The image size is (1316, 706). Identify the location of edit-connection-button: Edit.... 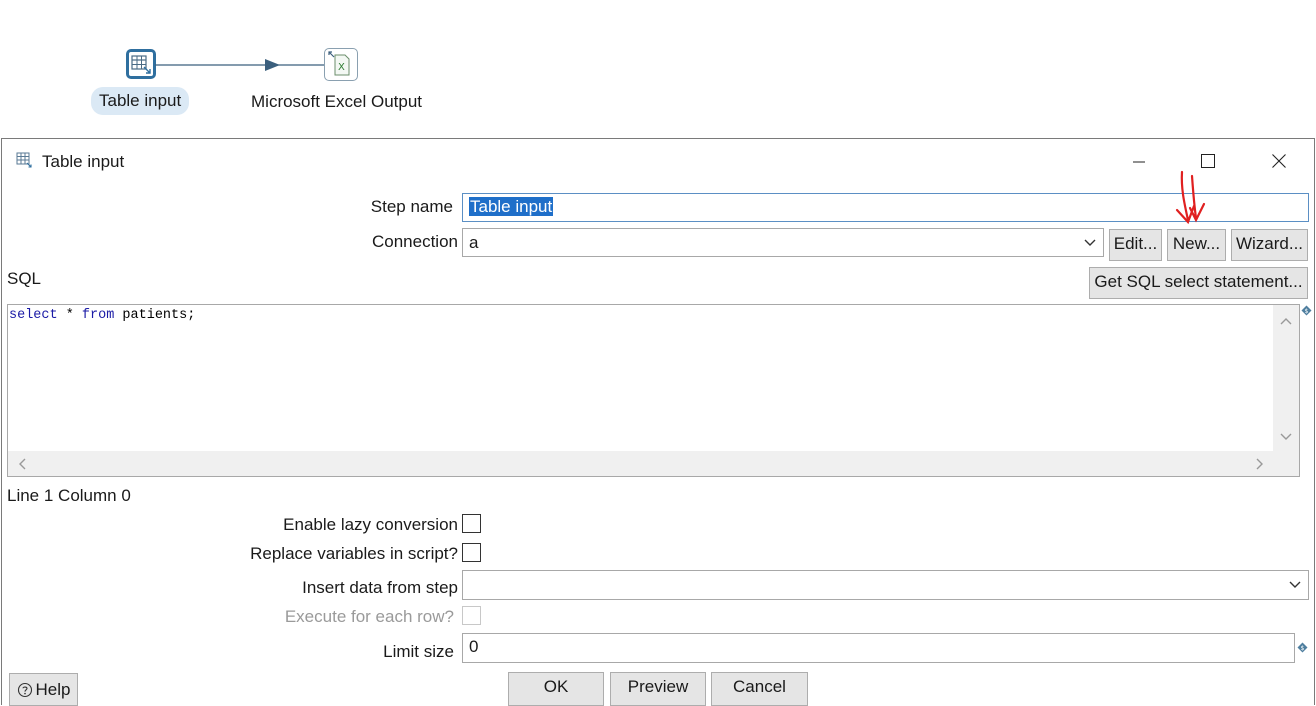
(1135, 245).